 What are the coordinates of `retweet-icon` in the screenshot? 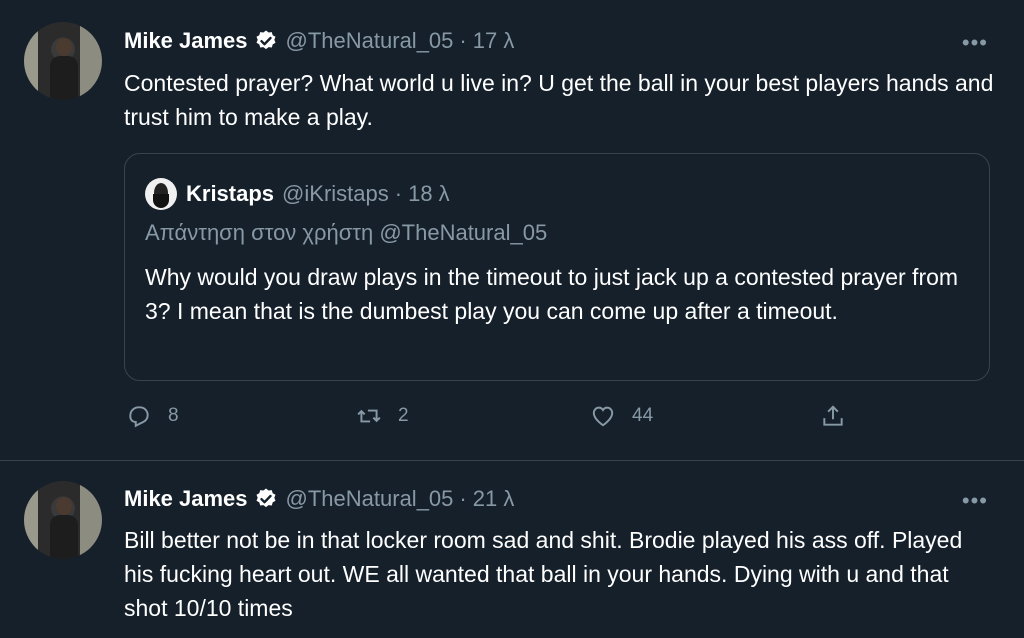 It's located at (369, 416).